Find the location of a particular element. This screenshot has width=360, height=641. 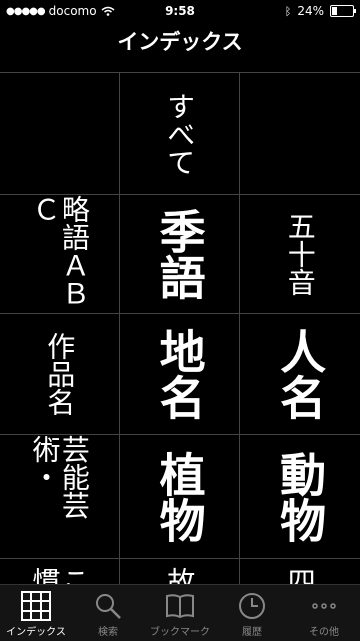

grid-cell-label: 人名 is located at coordinates (300, 374).